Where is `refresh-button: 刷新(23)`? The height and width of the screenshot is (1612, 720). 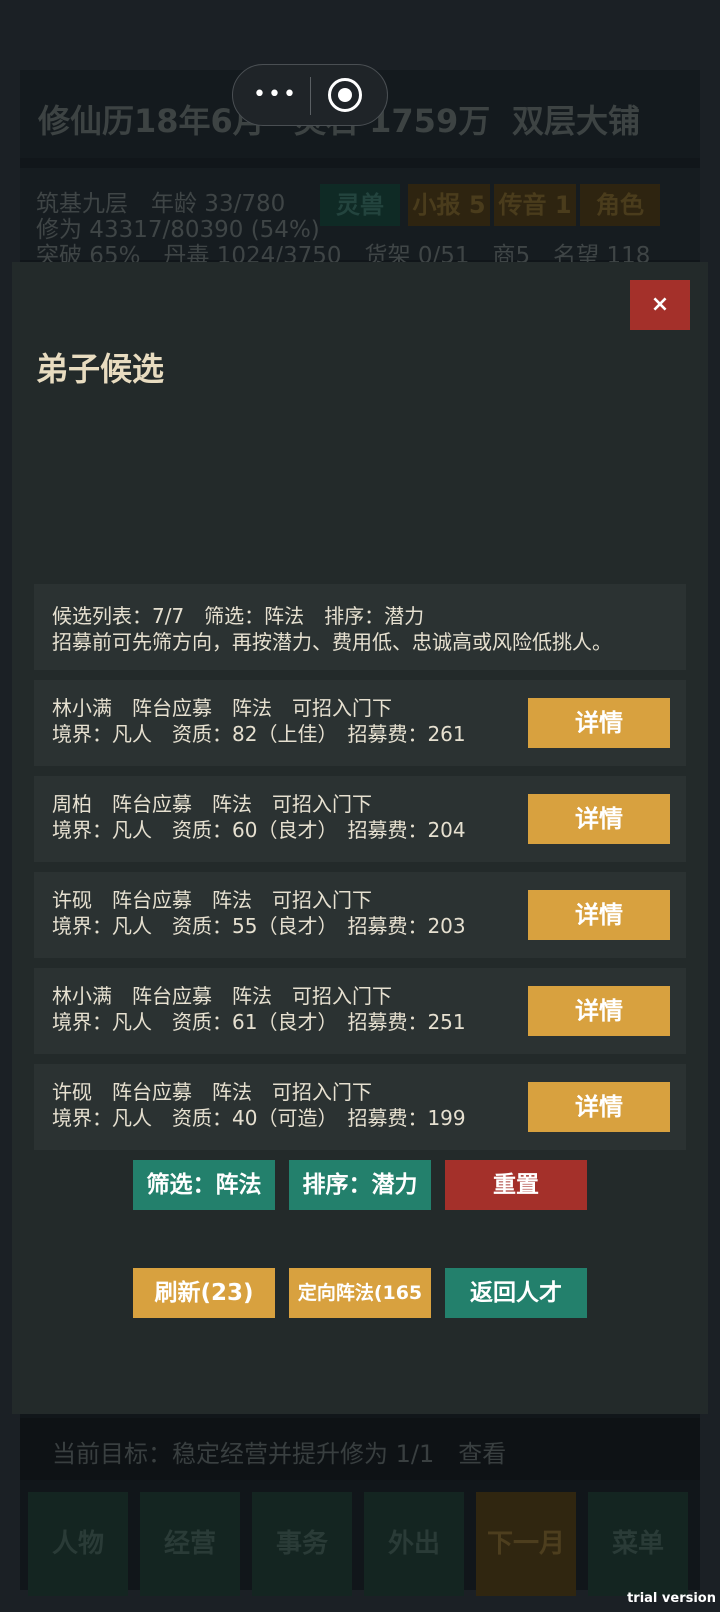 refresh-button: 刷新(23) is located at coordinates (204, 1293).